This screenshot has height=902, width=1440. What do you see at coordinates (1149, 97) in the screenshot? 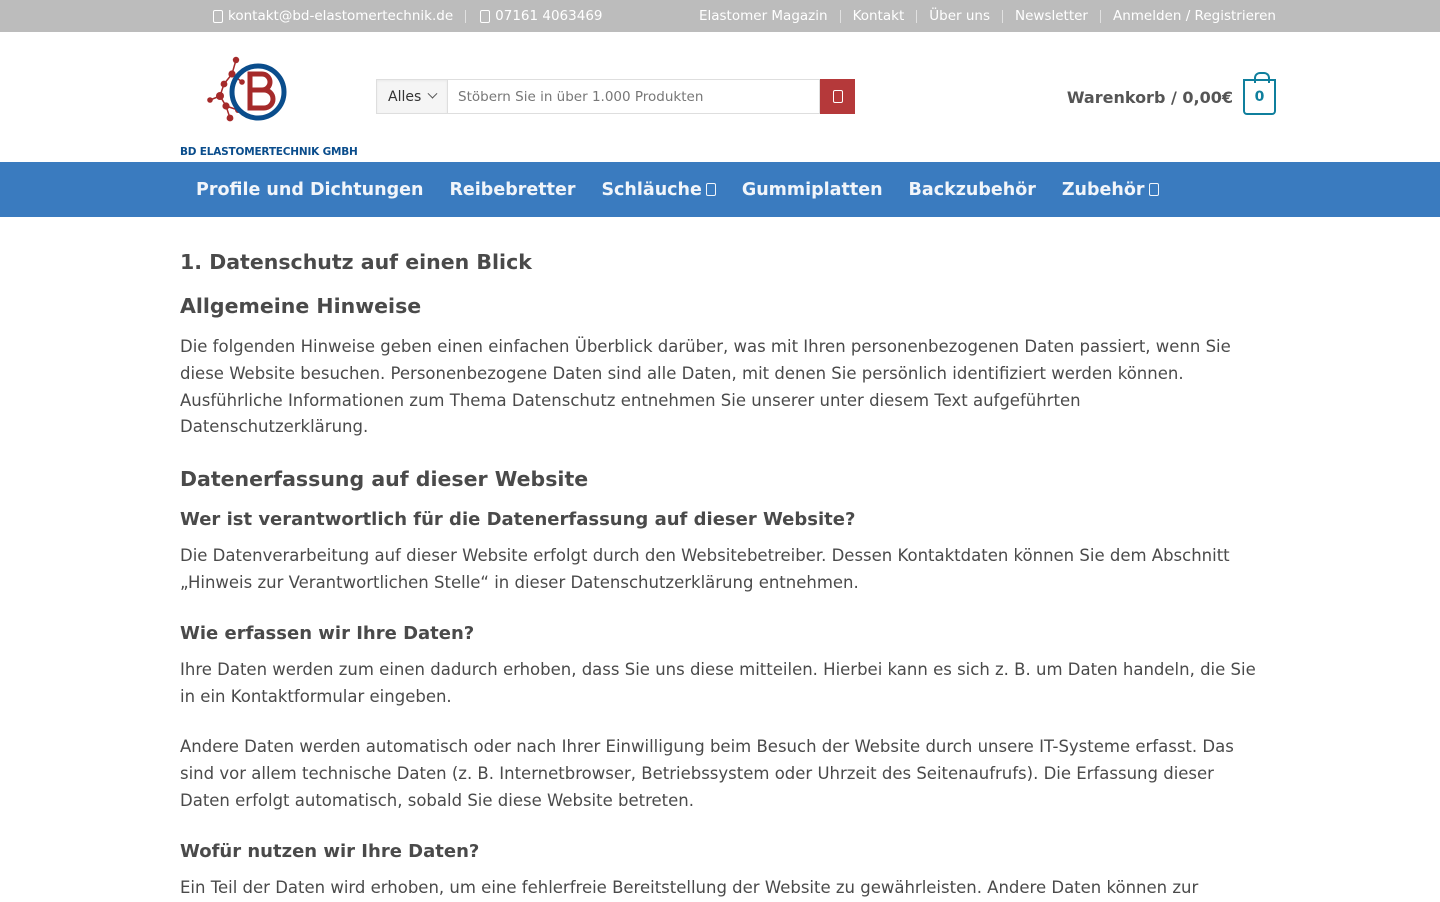
I see `cart-label: Warenkorb / 0,00€` at bounding box center [1149, 97].